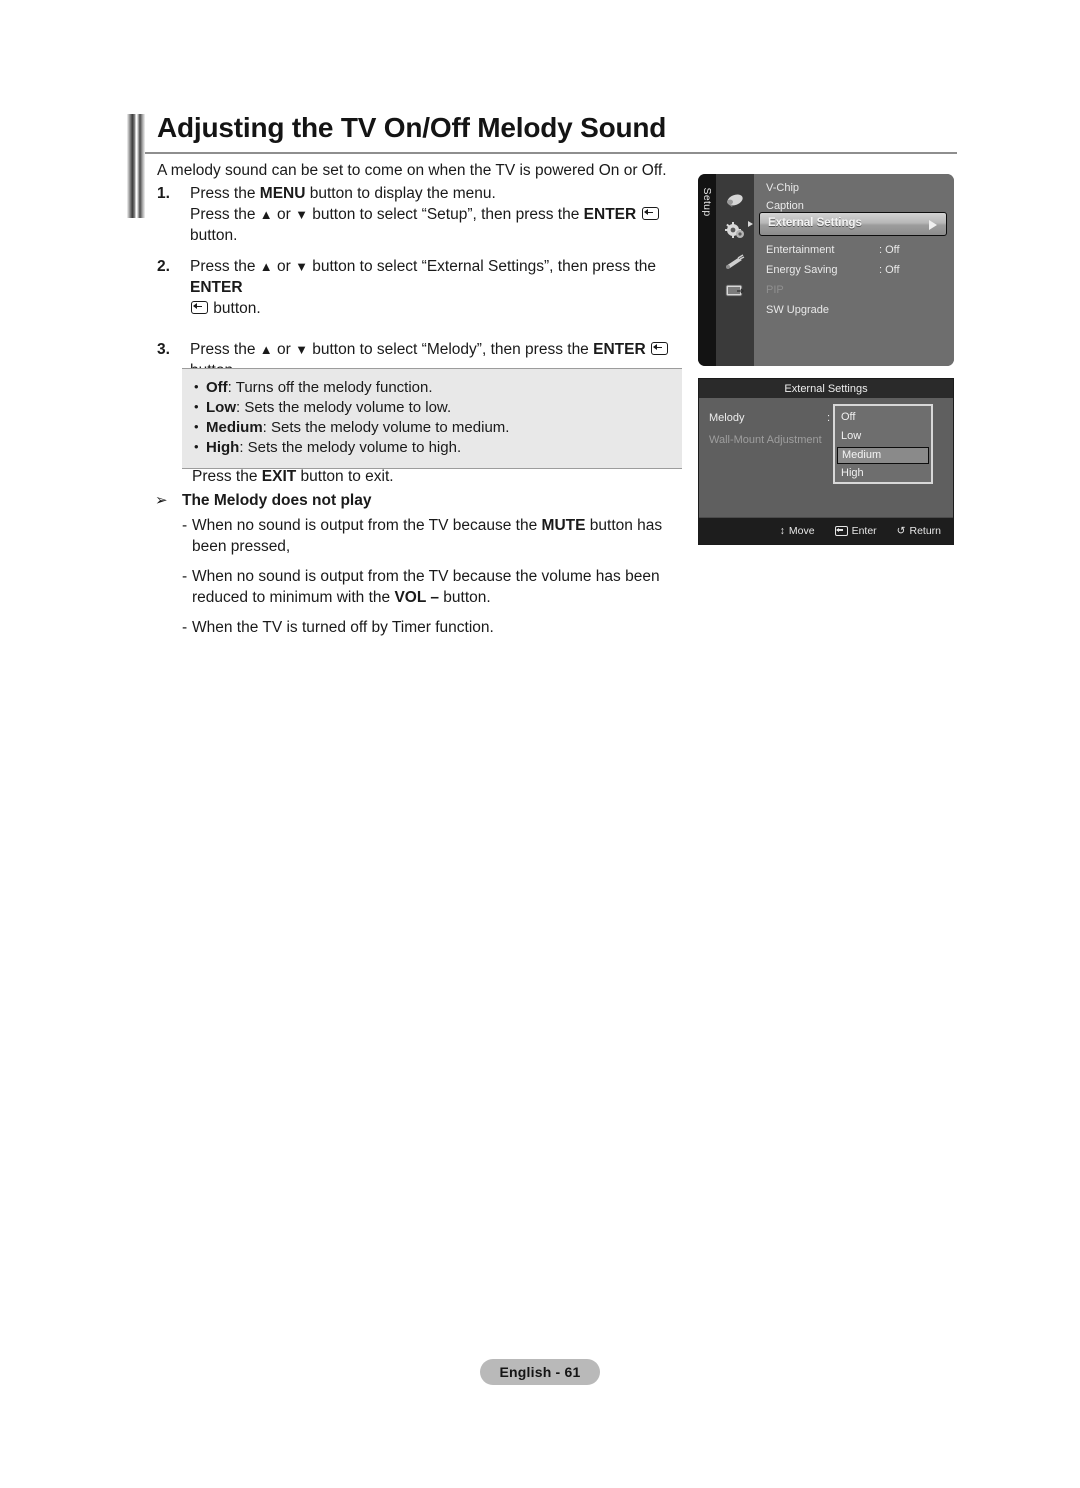 Image resolution: width=1080 pixels, height=1488 pixels. Describe the element at coordinates (862, 455) in the screenshot. I see `osd-dropdown-option-label: Medium` at that location.